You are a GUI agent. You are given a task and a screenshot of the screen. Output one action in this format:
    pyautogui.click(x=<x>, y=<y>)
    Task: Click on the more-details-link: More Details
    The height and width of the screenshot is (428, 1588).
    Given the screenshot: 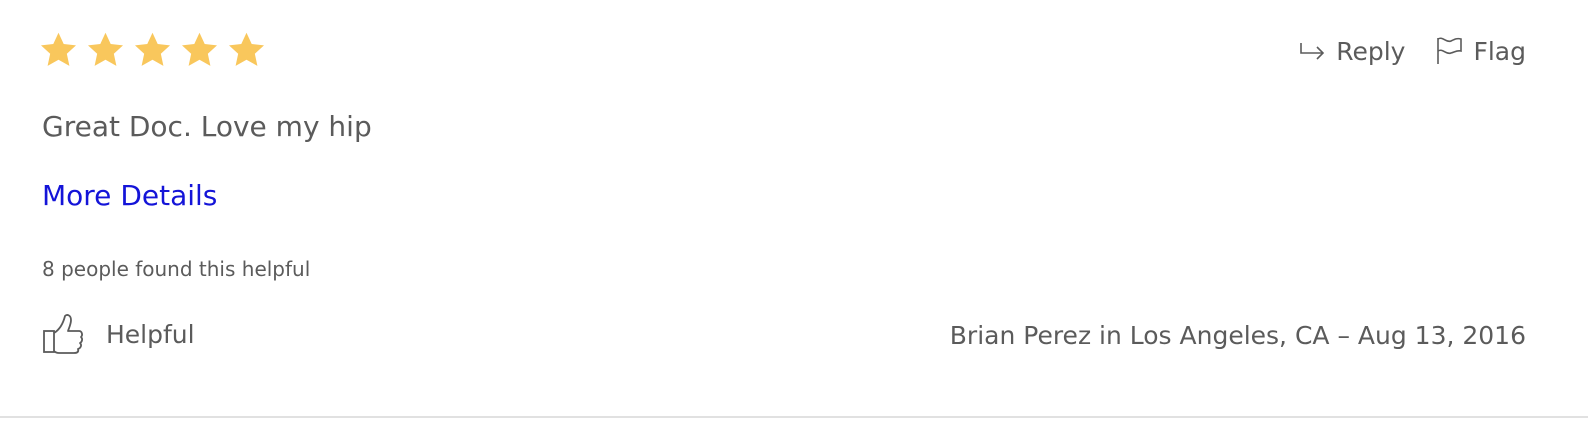 What is the action you would take?
    pyautogui.click(x=129, y=195)
    